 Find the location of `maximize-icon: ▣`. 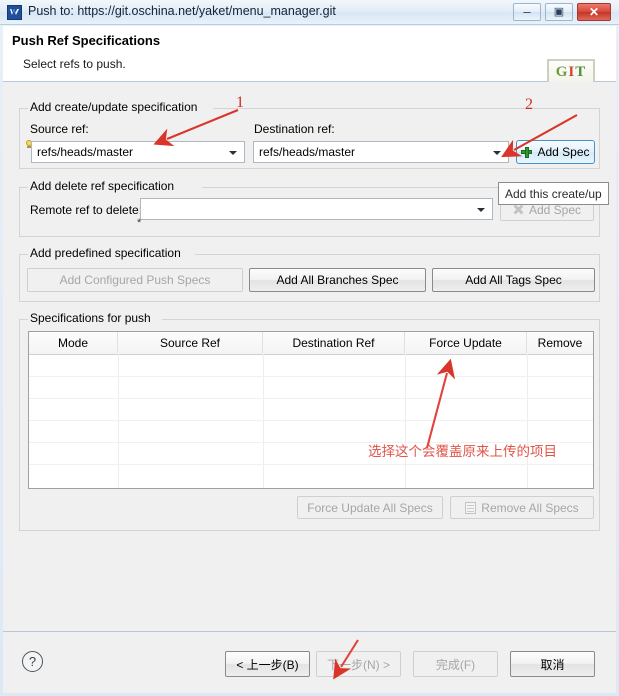

maximize-icon: ▣ is located at coordinates (559, 11).